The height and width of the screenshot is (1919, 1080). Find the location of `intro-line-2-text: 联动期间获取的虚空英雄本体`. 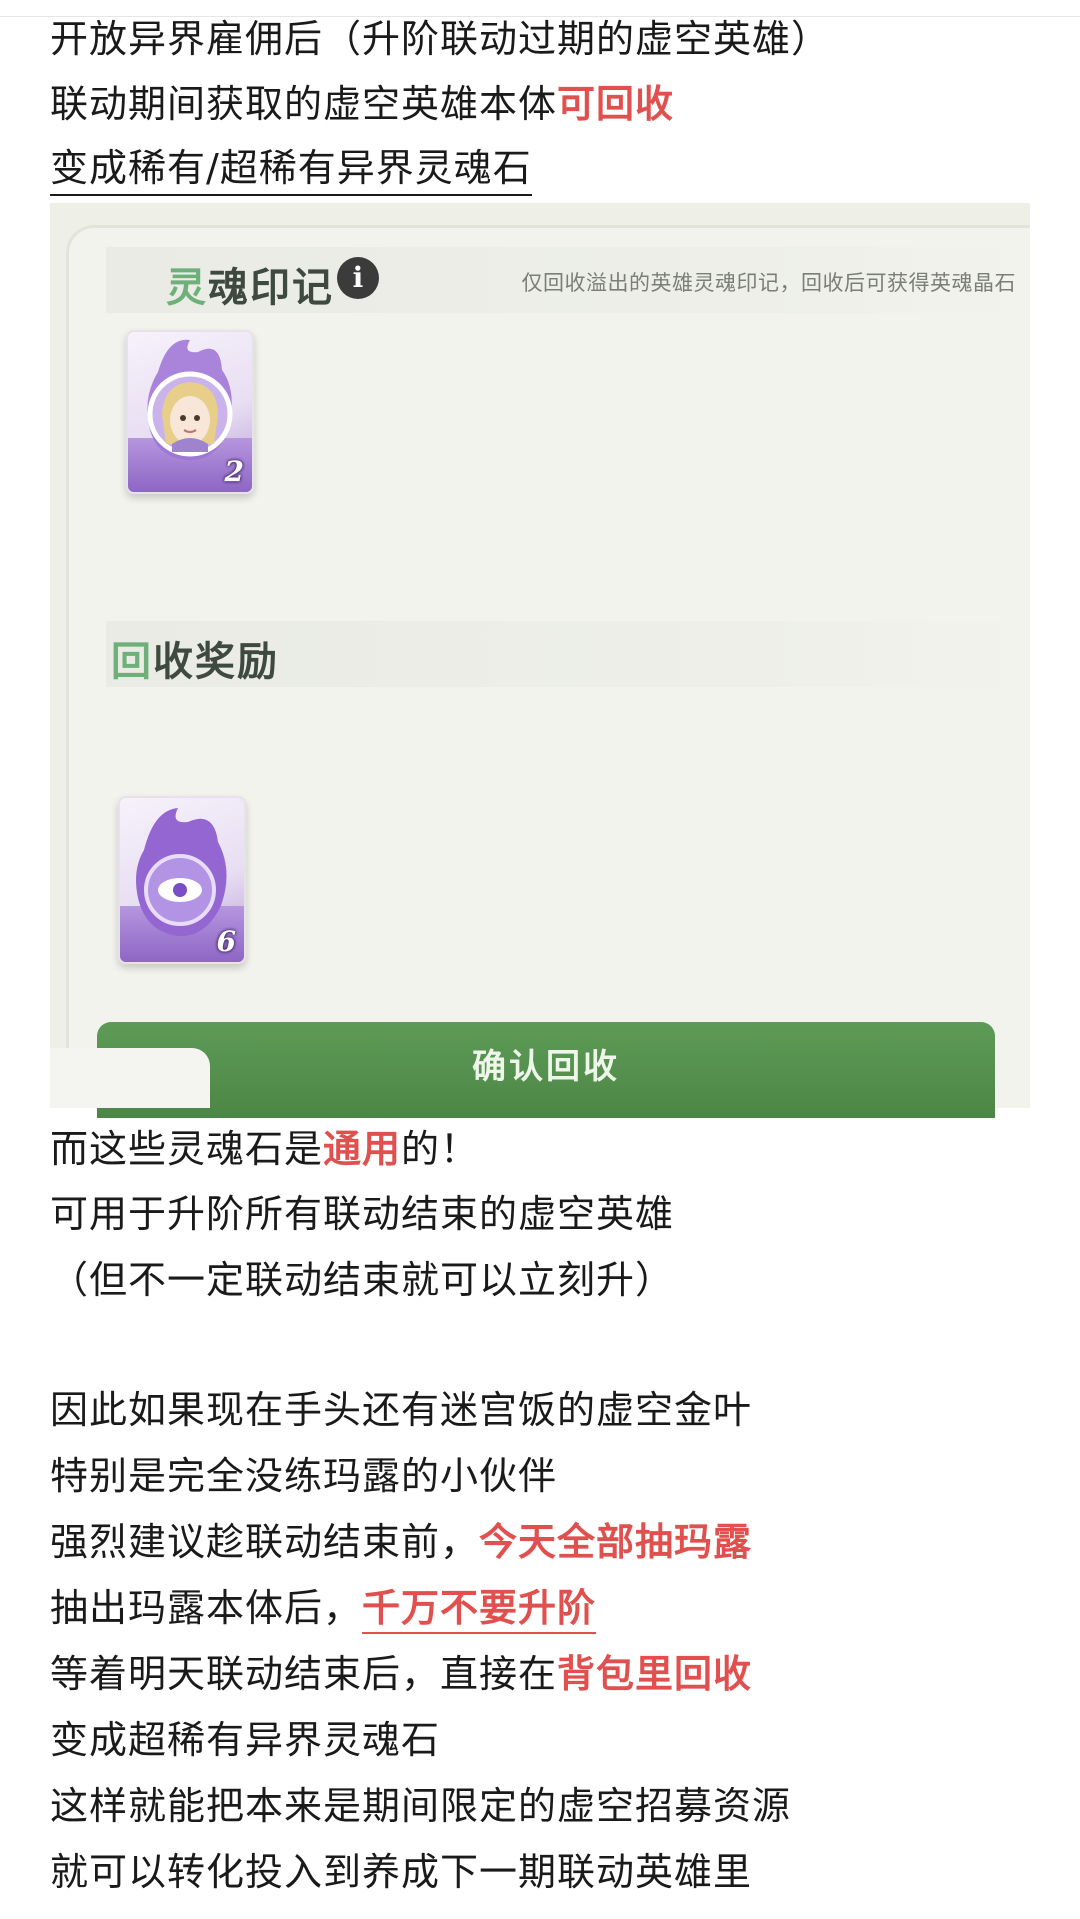

intro-line-2-text: 联动期间获取的虚空英雄本体 is located at coordinates (304, 104).